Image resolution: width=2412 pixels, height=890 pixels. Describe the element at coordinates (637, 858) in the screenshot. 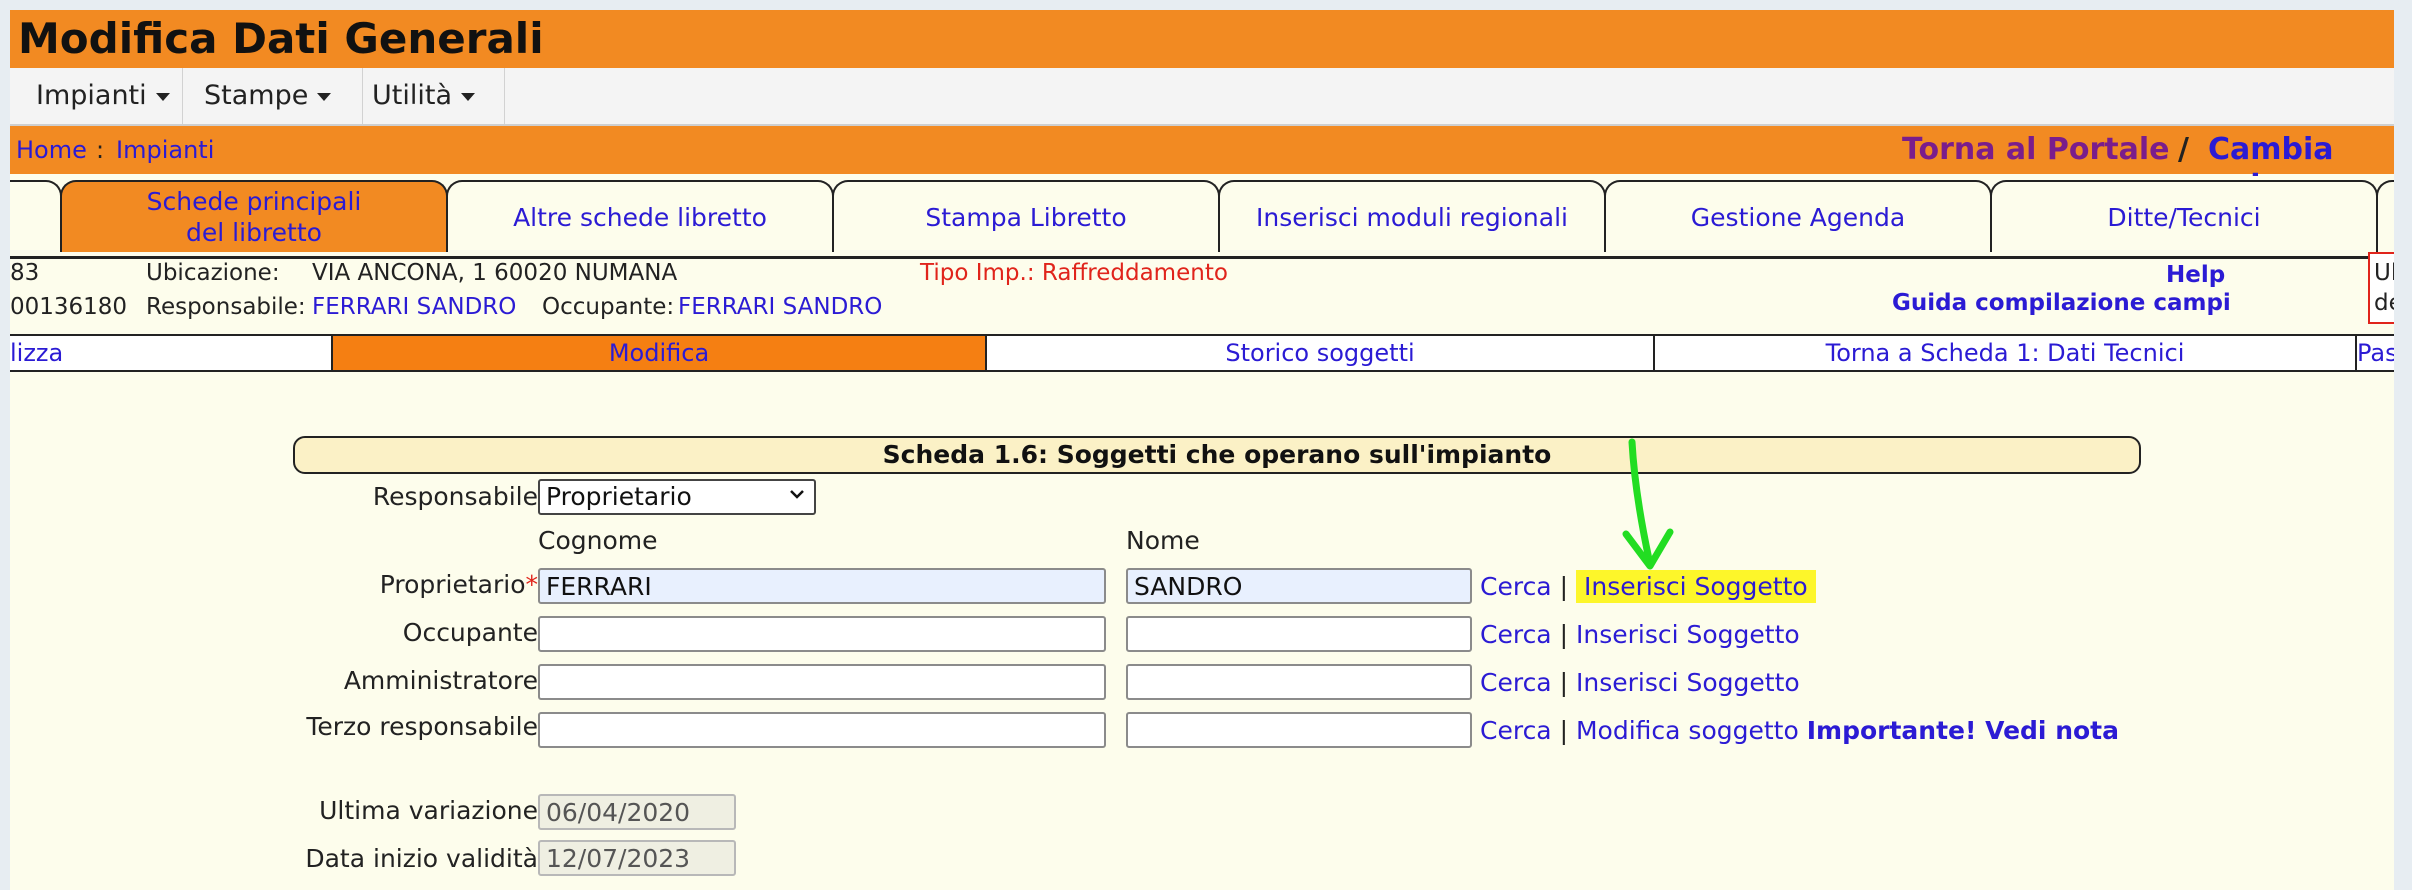

I see `data-inizio-validita-field` at that location.